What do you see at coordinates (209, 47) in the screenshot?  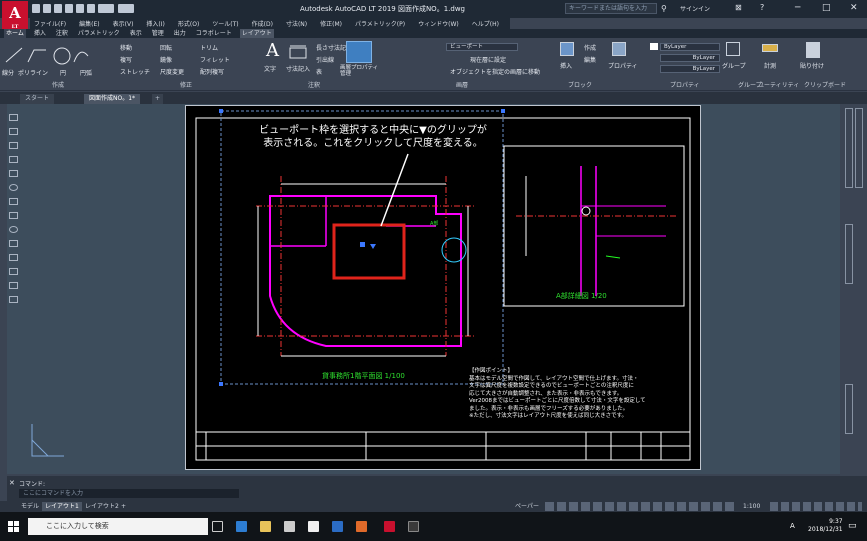 I see `trim-button: トリム` at bounding box center [209, 47].